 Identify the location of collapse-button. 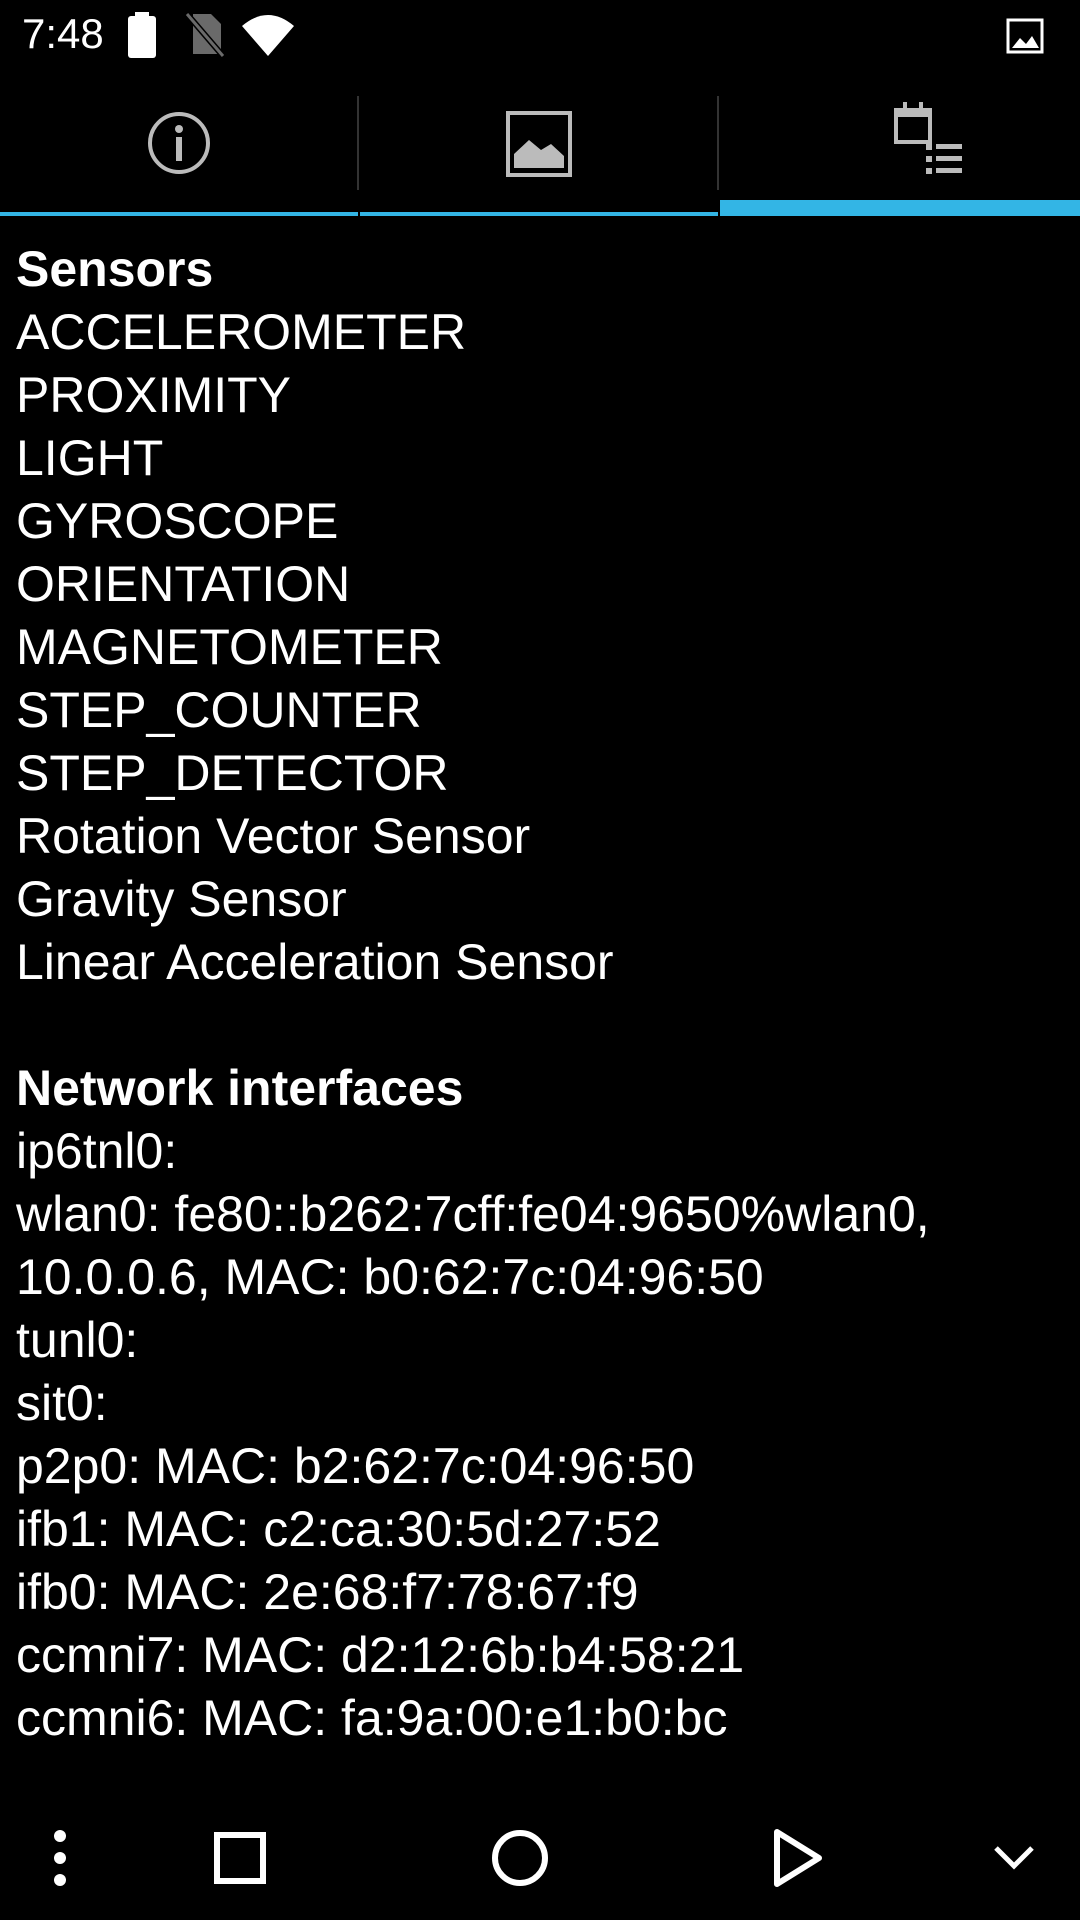
(1014, 1860).